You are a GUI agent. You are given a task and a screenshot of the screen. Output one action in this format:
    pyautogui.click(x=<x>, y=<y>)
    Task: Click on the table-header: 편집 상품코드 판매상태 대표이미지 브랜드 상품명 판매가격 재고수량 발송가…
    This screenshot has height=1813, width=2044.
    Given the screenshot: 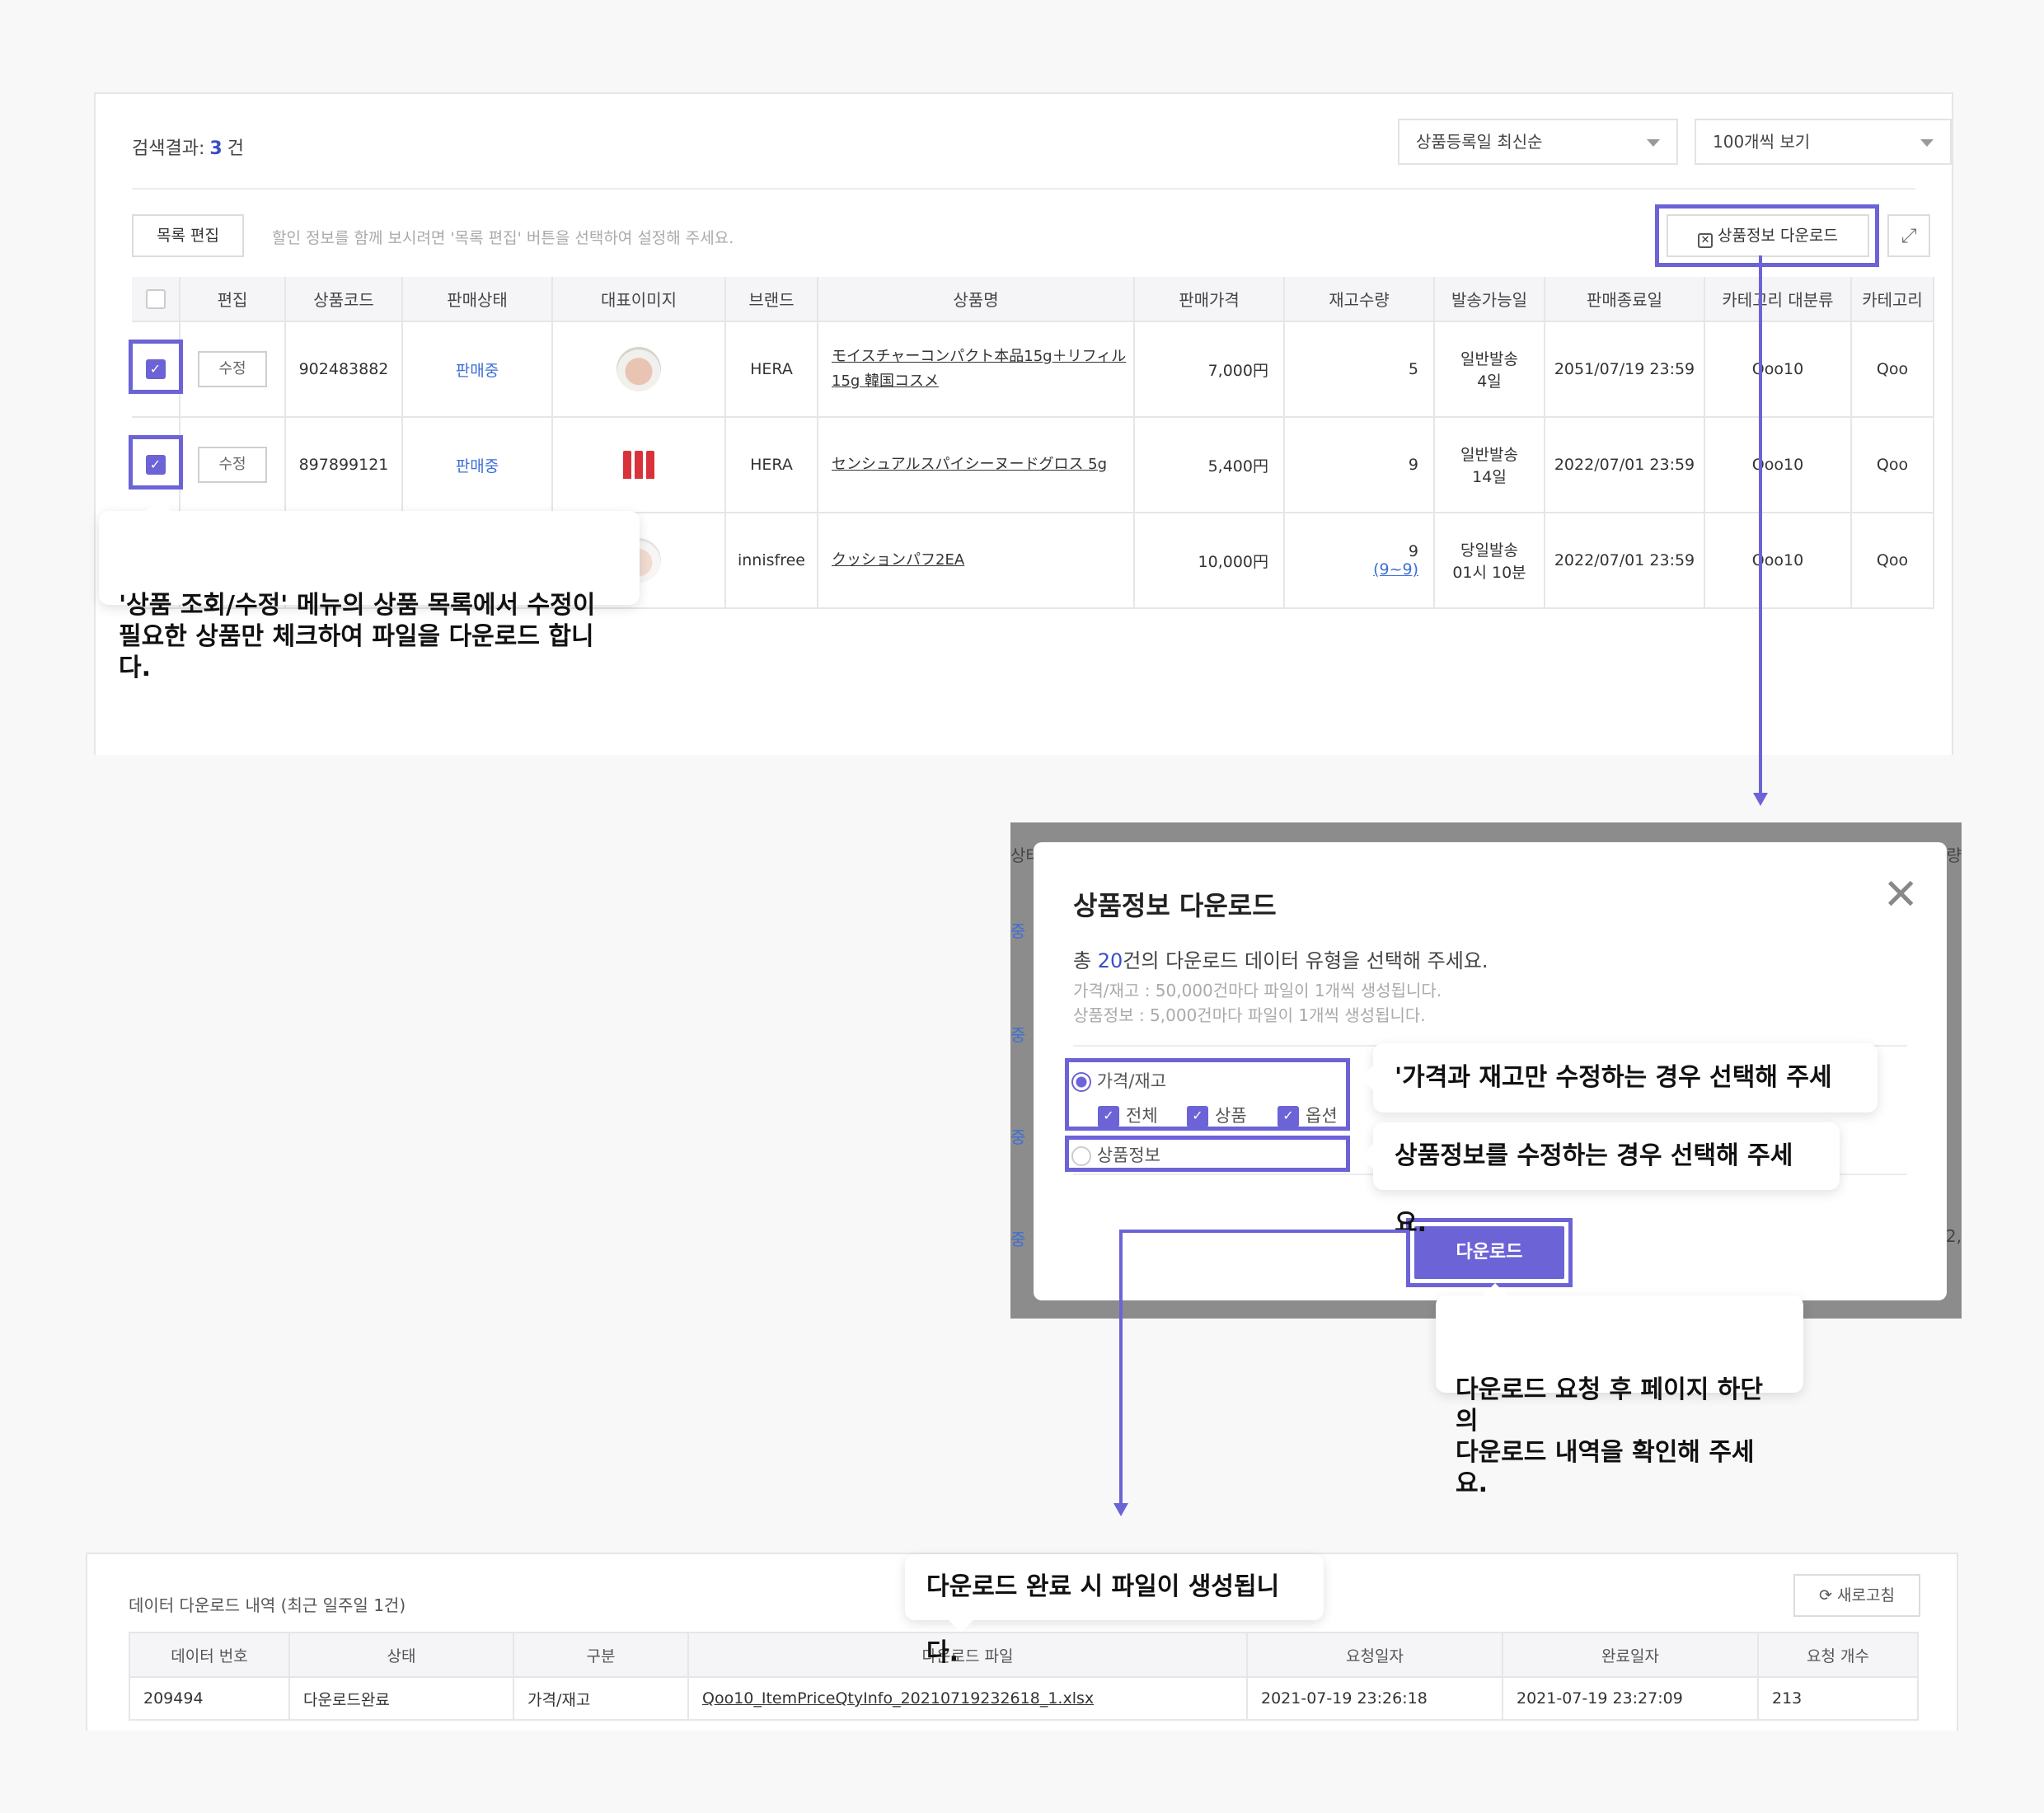 What is the action you would take?
    pyautogui.click(x=1033, y=299)
    